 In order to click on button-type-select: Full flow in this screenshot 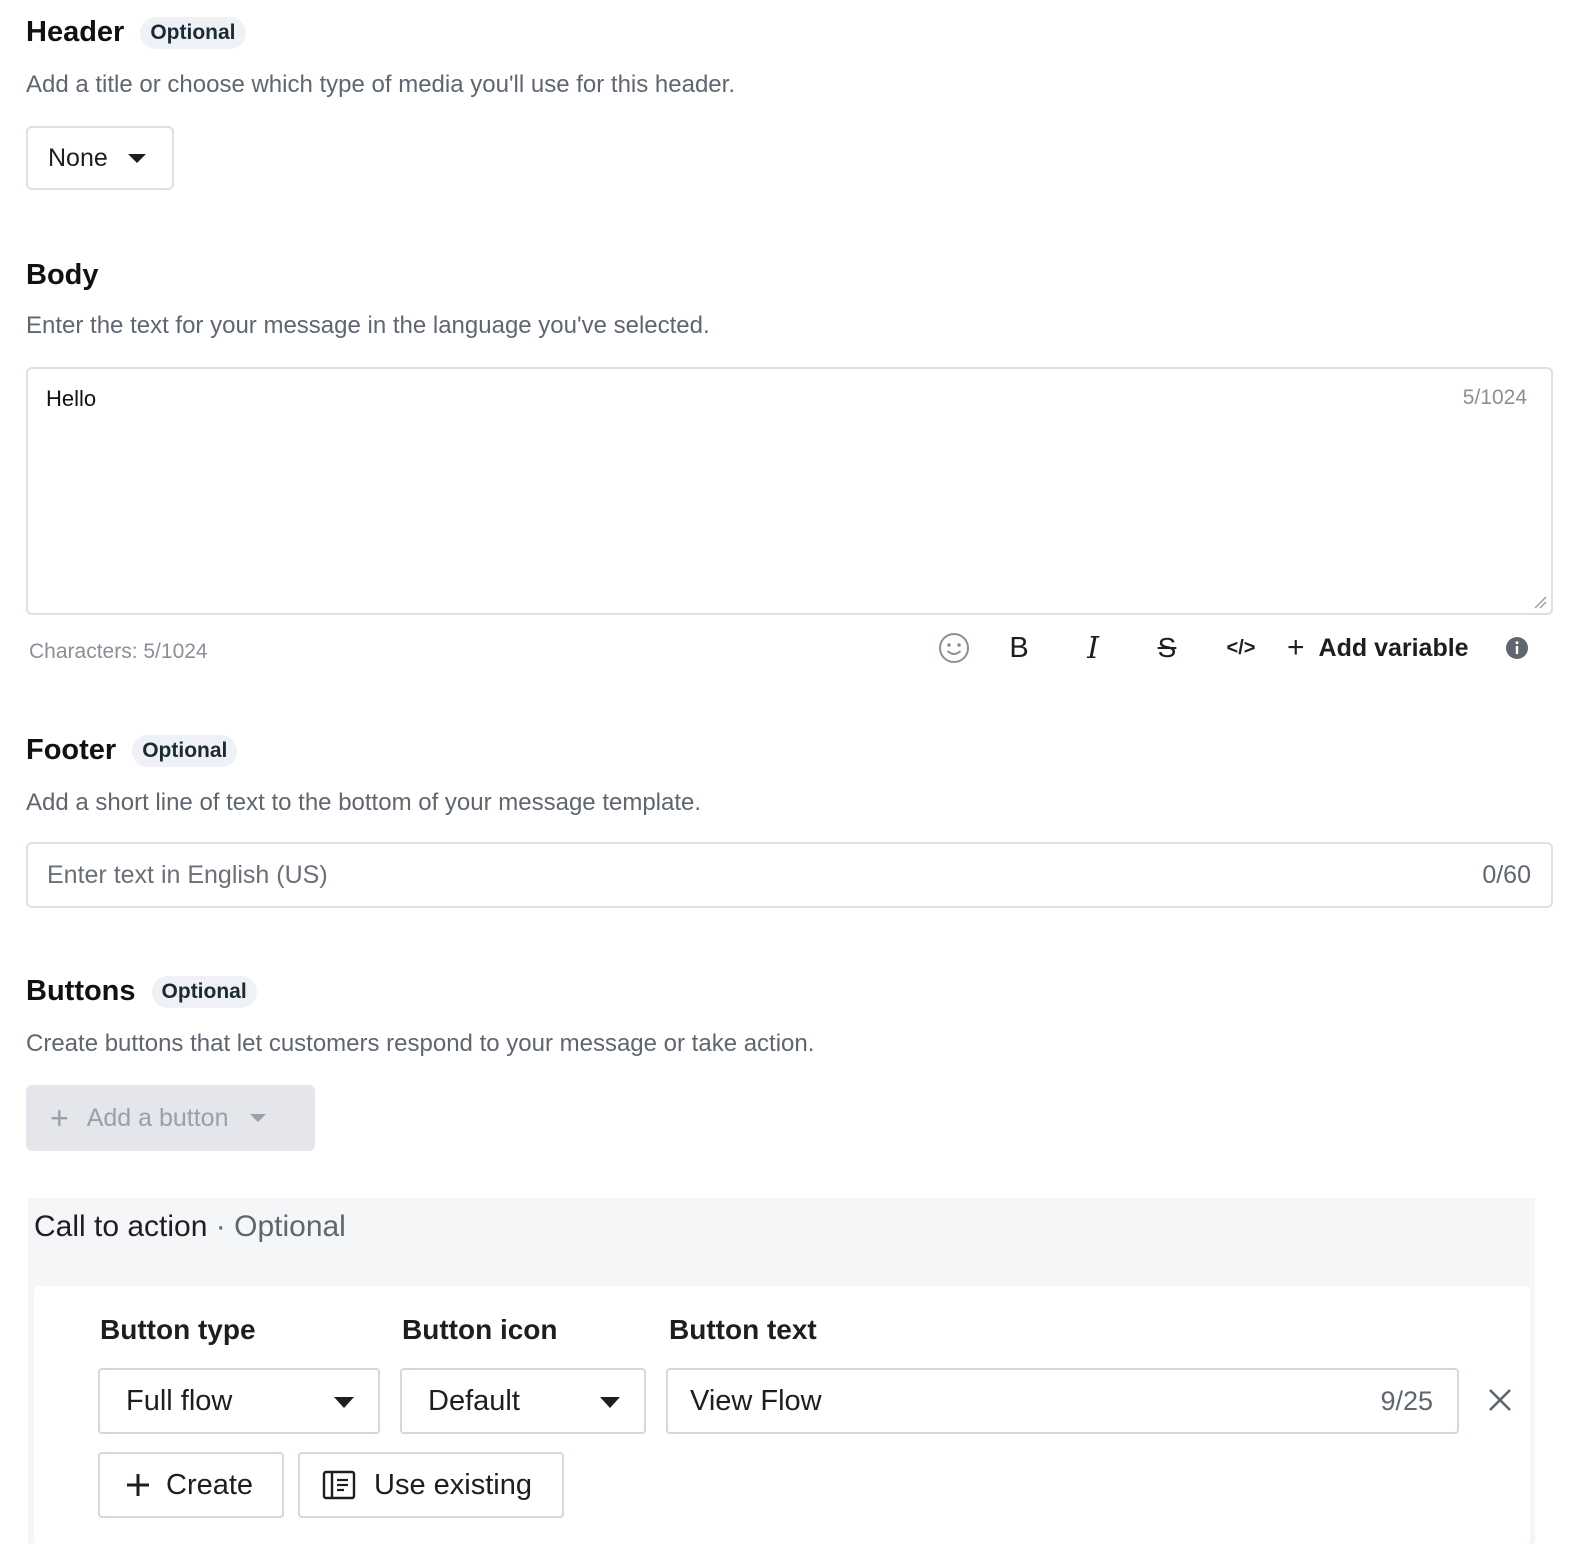, I will do `click(239, 1401)`.